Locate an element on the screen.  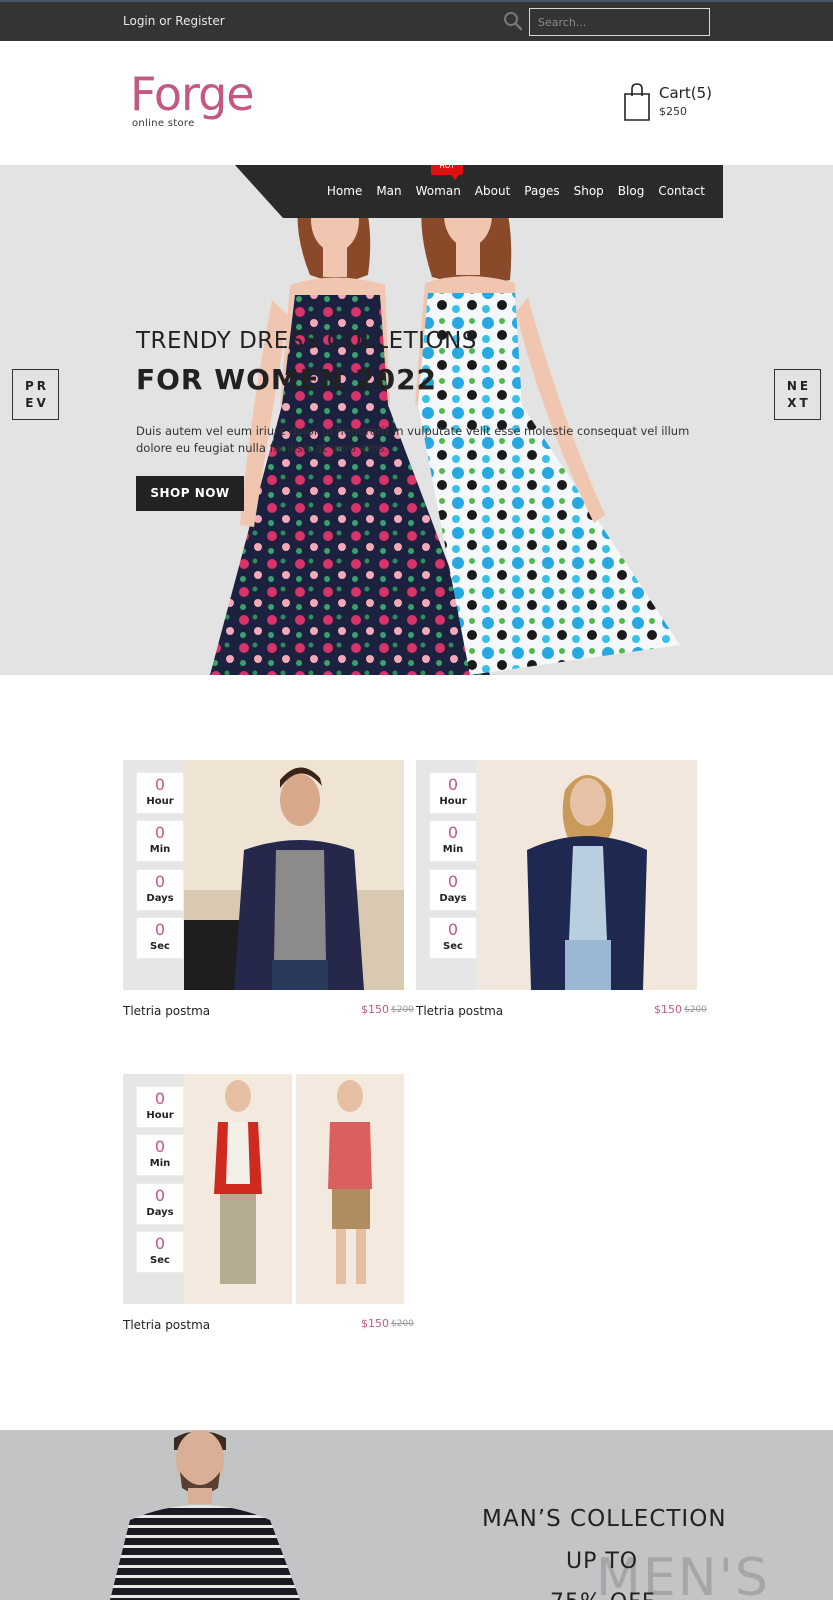
slider-prev-button: PR EV is located at coordinates (35, 394).